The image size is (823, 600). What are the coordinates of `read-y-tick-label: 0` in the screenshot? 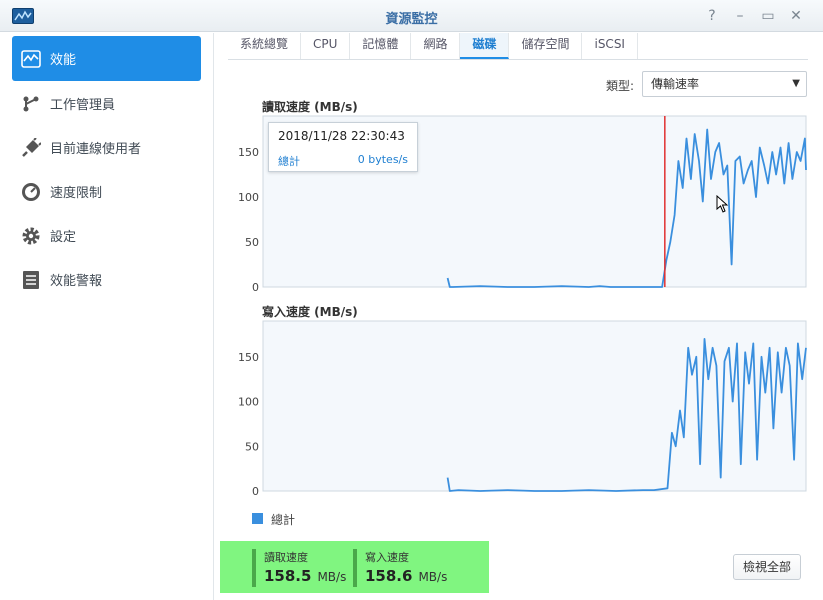 It's located at (255, 287).